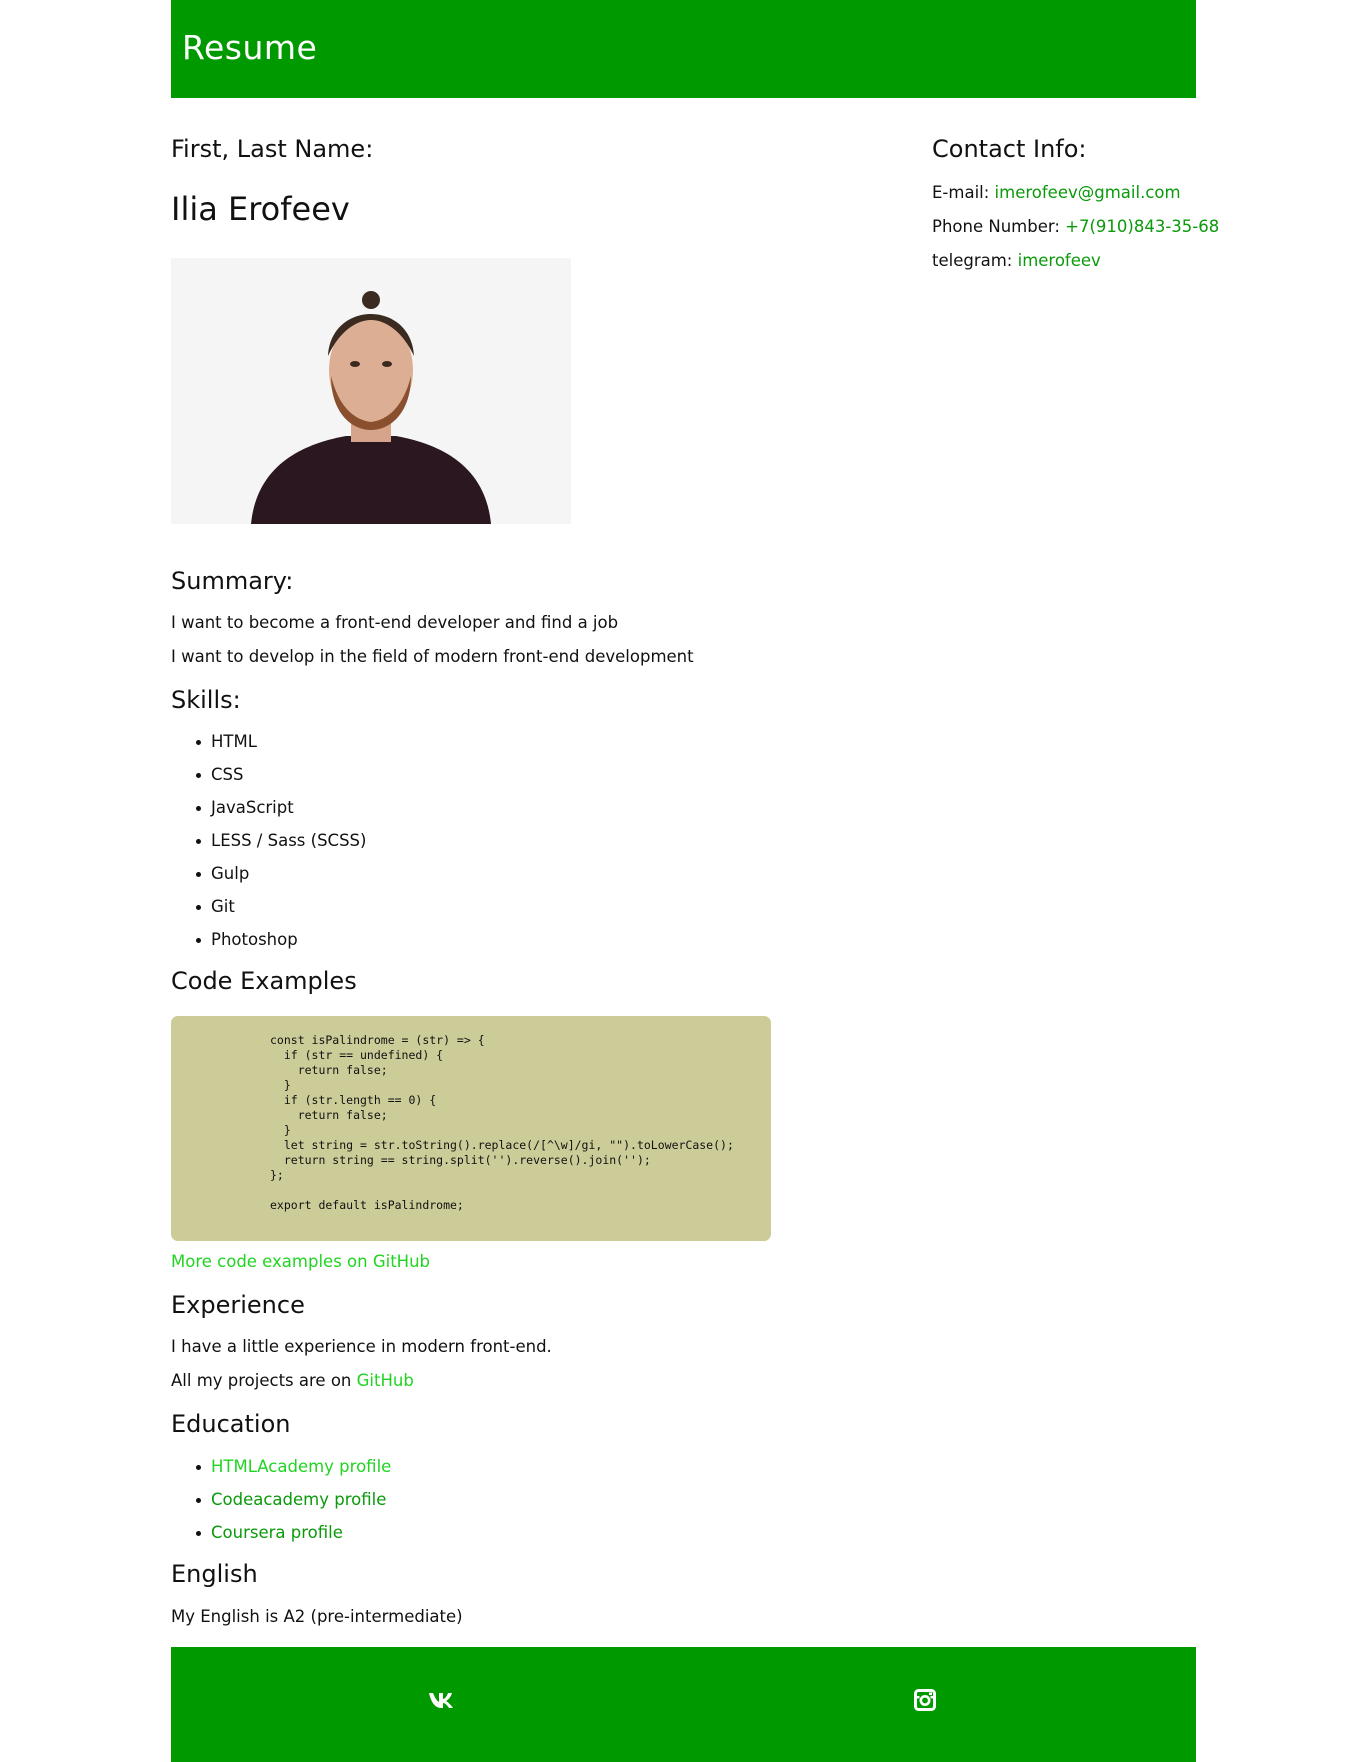 This screenshot has width=1366, height=1762. I want to click on skill-item: LESS / Sass (SCSS), so click(268, 846).